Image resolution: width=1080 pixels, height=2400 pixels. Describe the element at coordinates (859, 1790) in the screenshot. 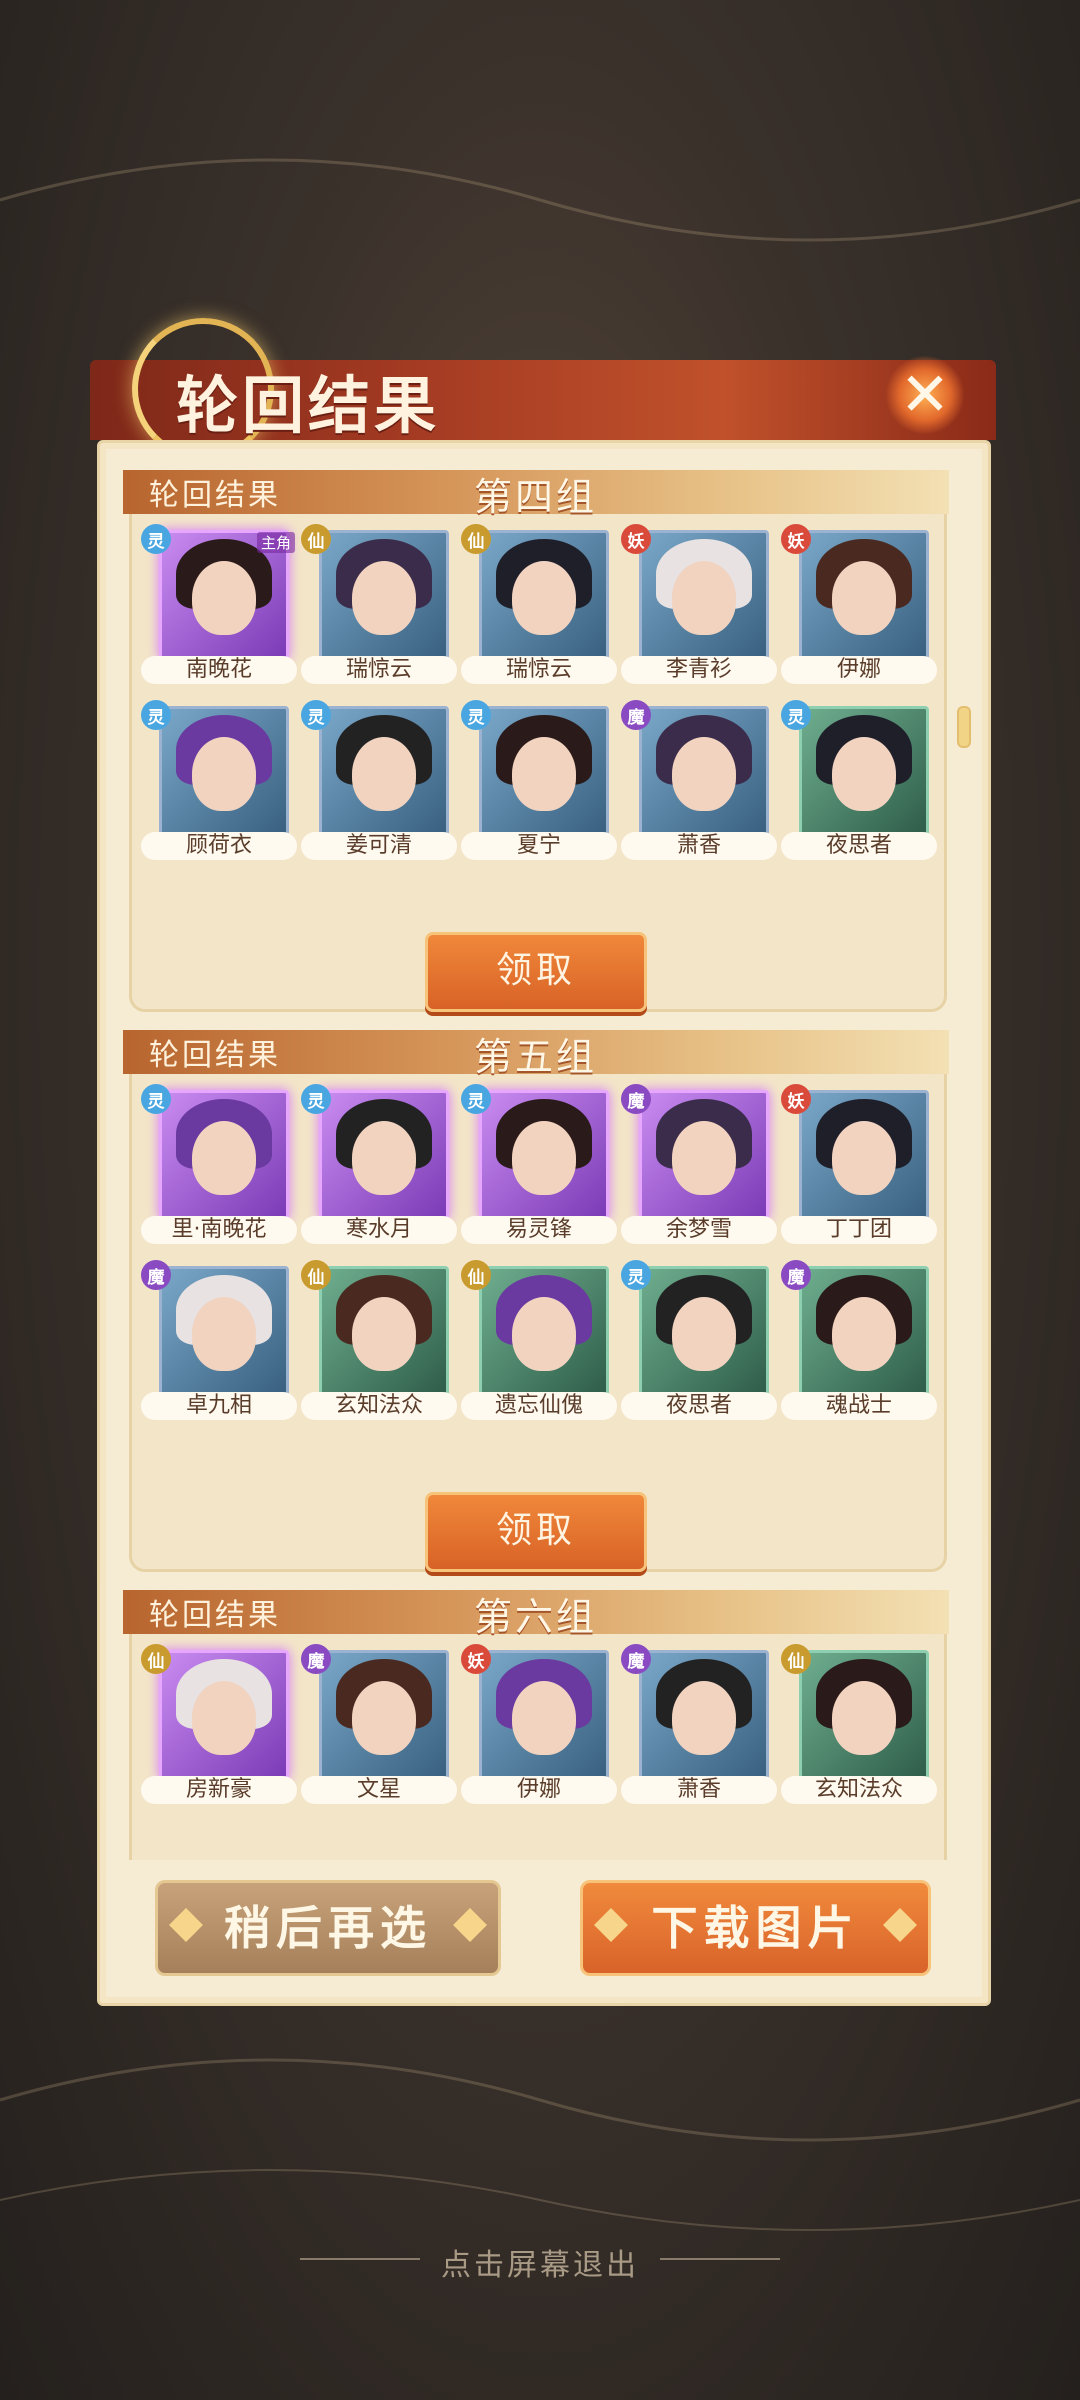

I see `character-name: 玄知法众` at that location.